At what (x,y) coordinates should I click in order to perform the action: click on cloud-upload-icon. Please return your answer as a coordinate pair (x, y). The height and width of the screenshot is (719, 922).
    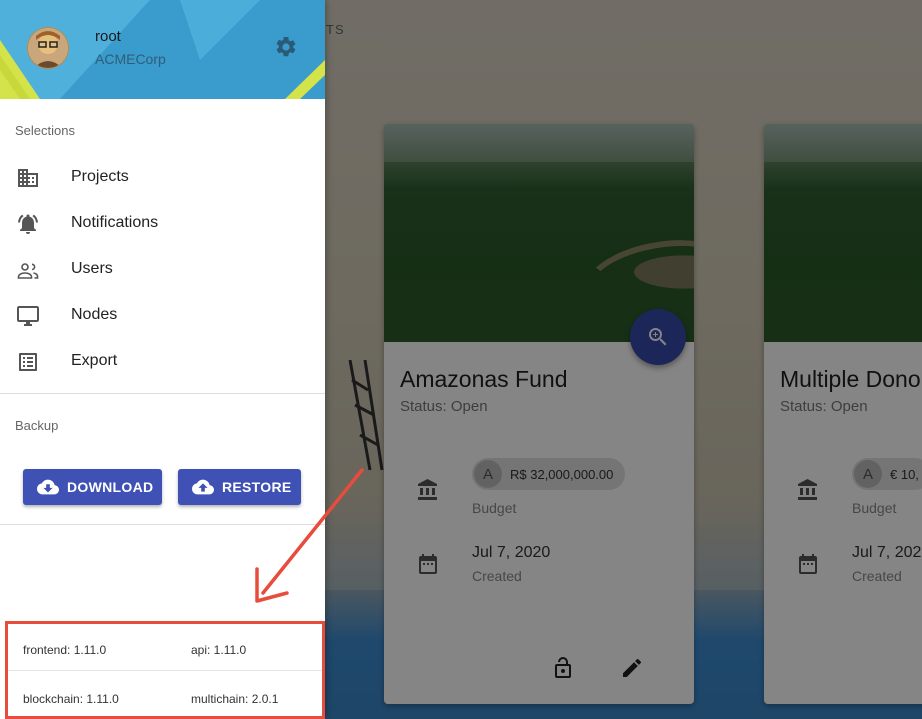
    Looking at the image, I should click on (203, 487).